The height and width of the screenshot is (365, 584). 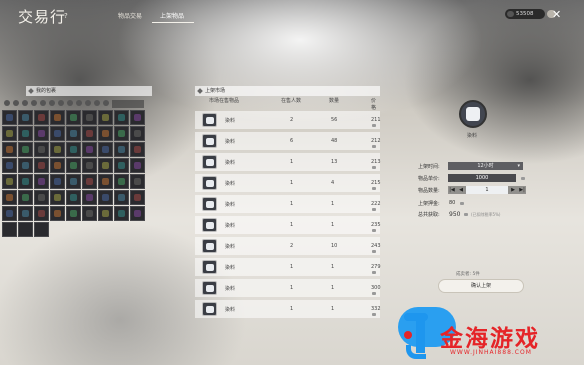 I want to click on quantity-input: 1, so click(x=487, y=190).